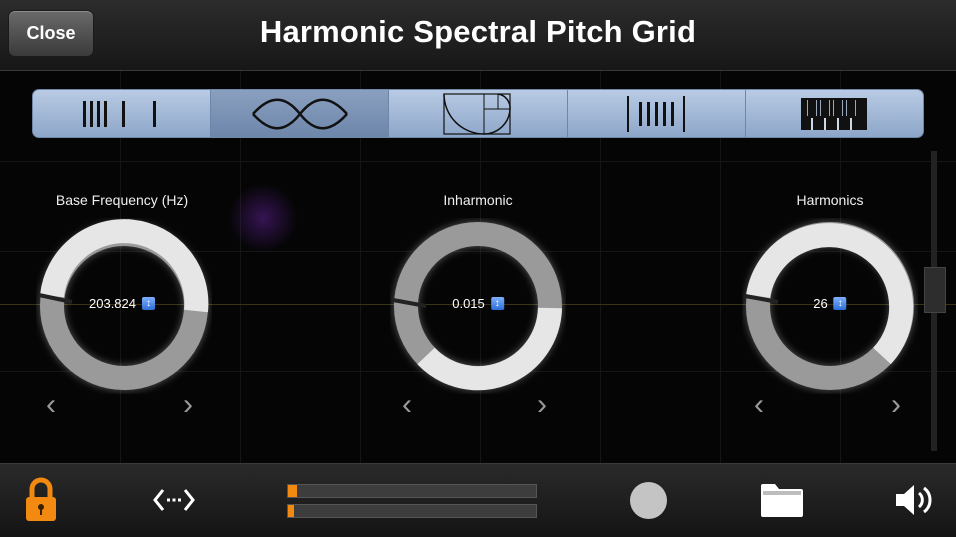  I want to click on horizontal-range-icon, so click(174, 500).